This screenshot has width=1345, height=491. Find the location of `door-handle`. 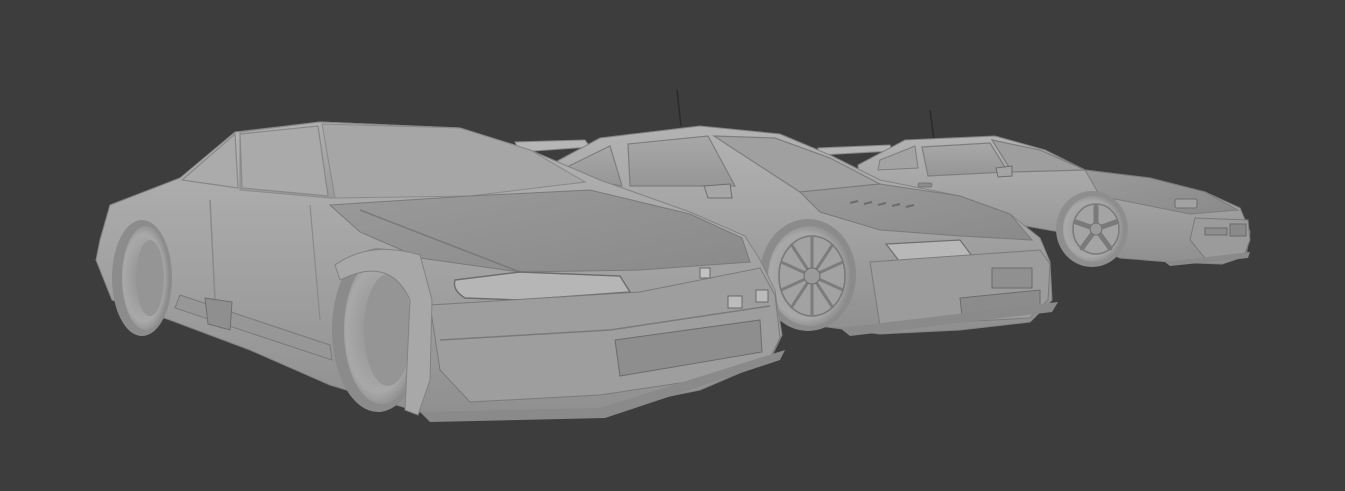

door-handle is located at coordinates (925, 185).